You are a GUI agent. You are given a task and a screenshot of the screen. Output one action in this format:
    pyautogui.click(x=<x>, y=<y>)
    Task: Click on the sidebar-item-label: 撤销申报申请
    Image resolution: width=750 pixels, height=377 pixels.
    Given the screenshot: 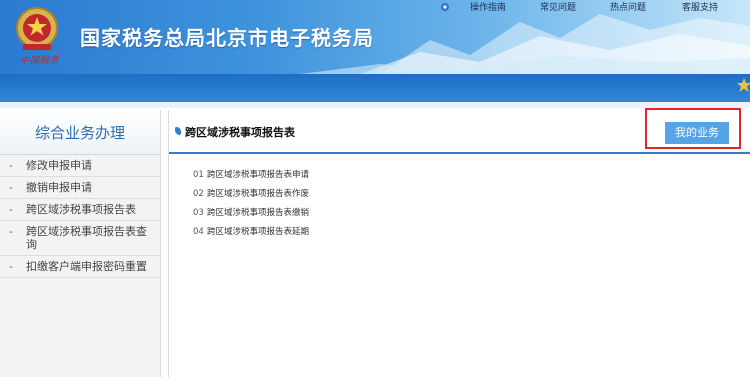 What is the action you would take?
    pyautogui.click(x=59, y=187)
    